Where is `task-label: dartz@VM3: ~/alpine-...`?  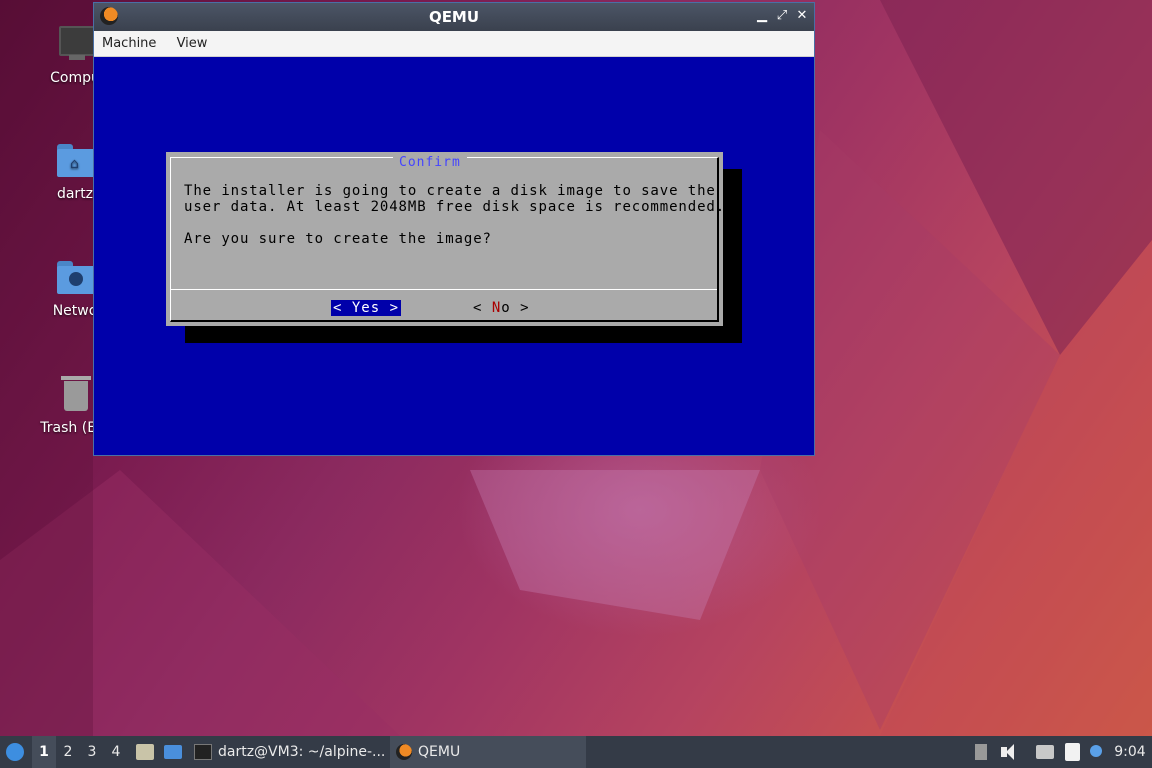
task-label: dartz@VM3: ~/alpine-... is located at coordinates (302, 752).